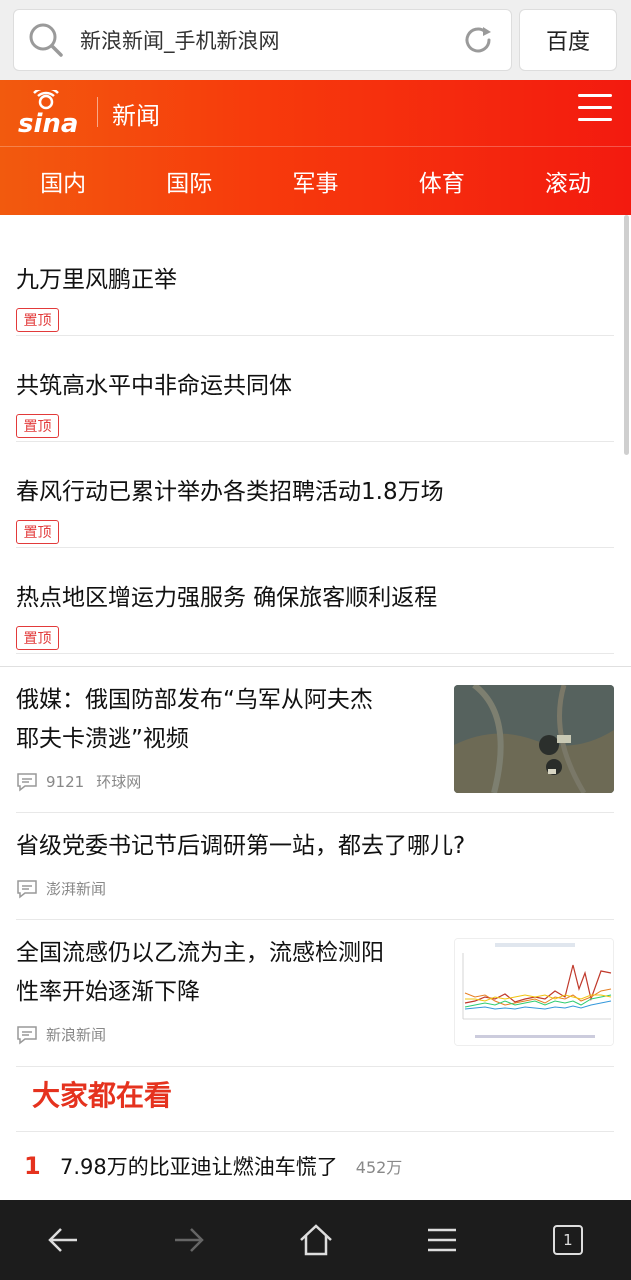 This screenshot has width=631, height=1280. Describe the element at coordinates (97, 112) in the screenshot. I see `header-divider` at that location.